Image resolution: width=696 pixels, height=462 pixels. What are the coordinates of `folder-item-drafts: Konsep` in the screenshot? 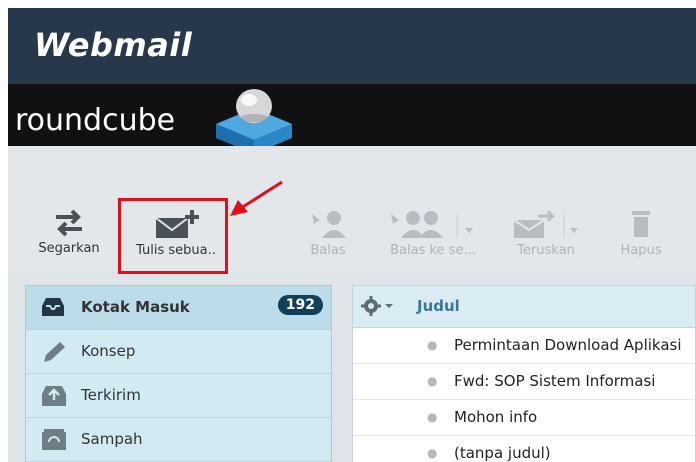 It's located at (178, 352).